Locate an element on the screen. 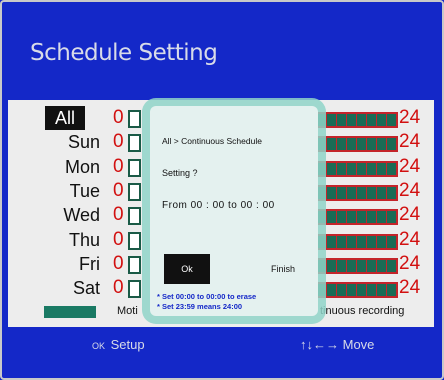 The height and width of the screenshot is (380, 444). move-label: Move is located at coordinates (358, 344).